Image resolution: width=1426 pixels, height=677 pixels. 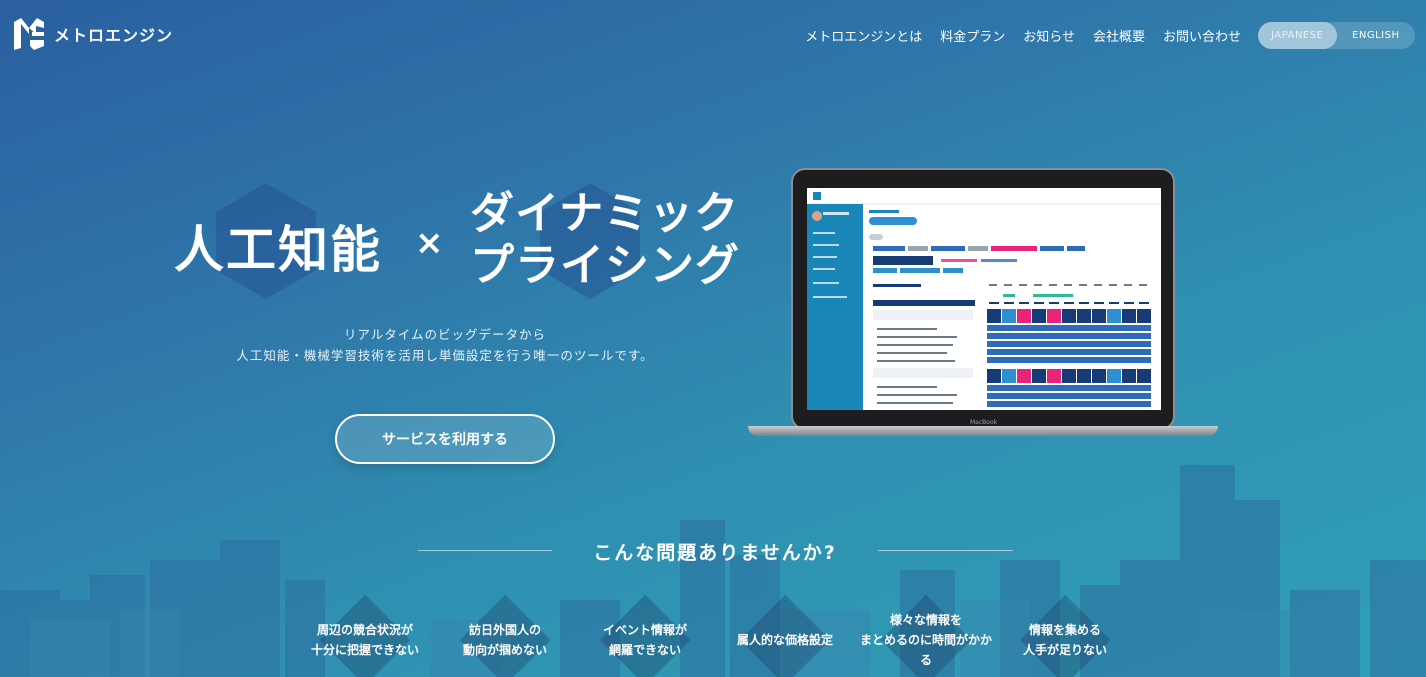 I want to click on problems-title: こんな問題ありませんか?, so click(x=715, y=553).